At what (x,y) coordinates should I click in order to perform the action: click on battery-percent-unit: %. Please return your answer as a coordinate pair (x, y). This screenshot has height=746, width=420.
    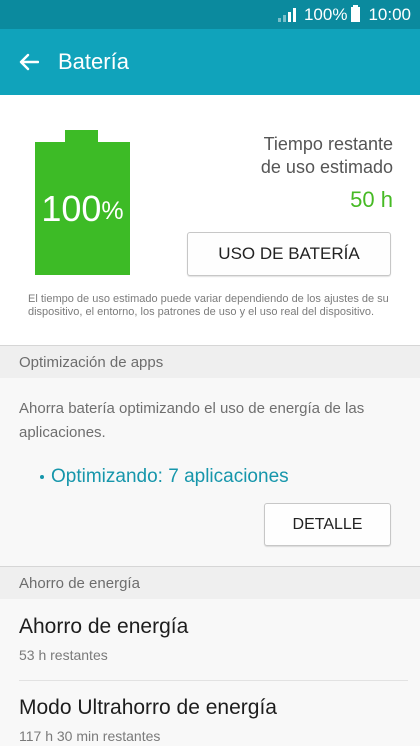
    Looking at the image, I should click on (112, 211).